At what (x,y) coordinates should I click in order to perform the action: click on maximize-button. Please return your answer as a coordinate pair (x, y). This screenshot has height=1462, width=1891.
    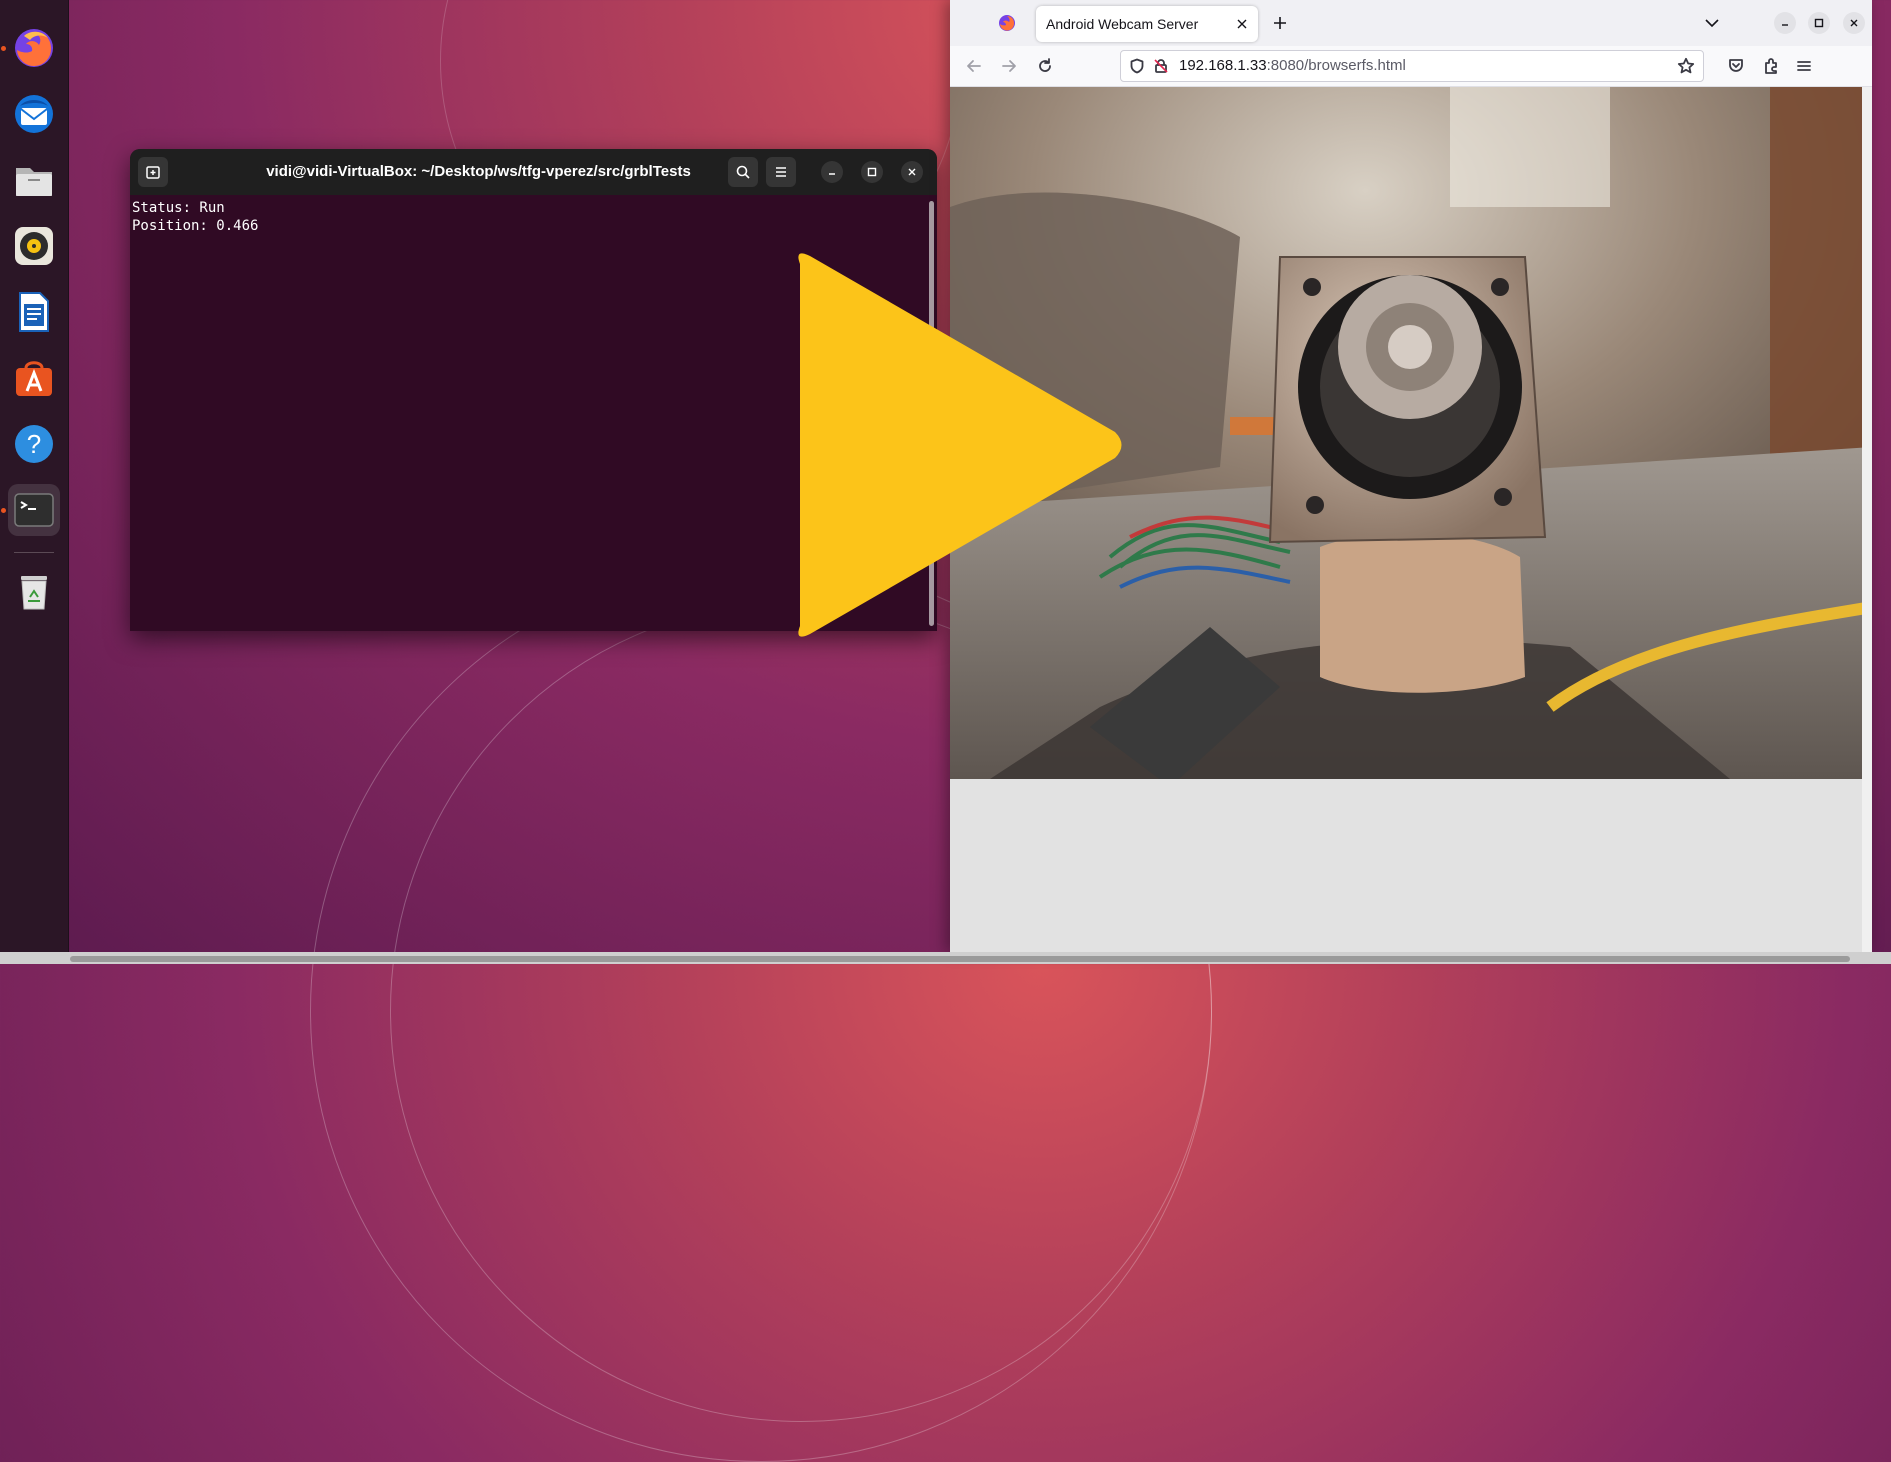
    Looking at the image, I should click on (872, 172).